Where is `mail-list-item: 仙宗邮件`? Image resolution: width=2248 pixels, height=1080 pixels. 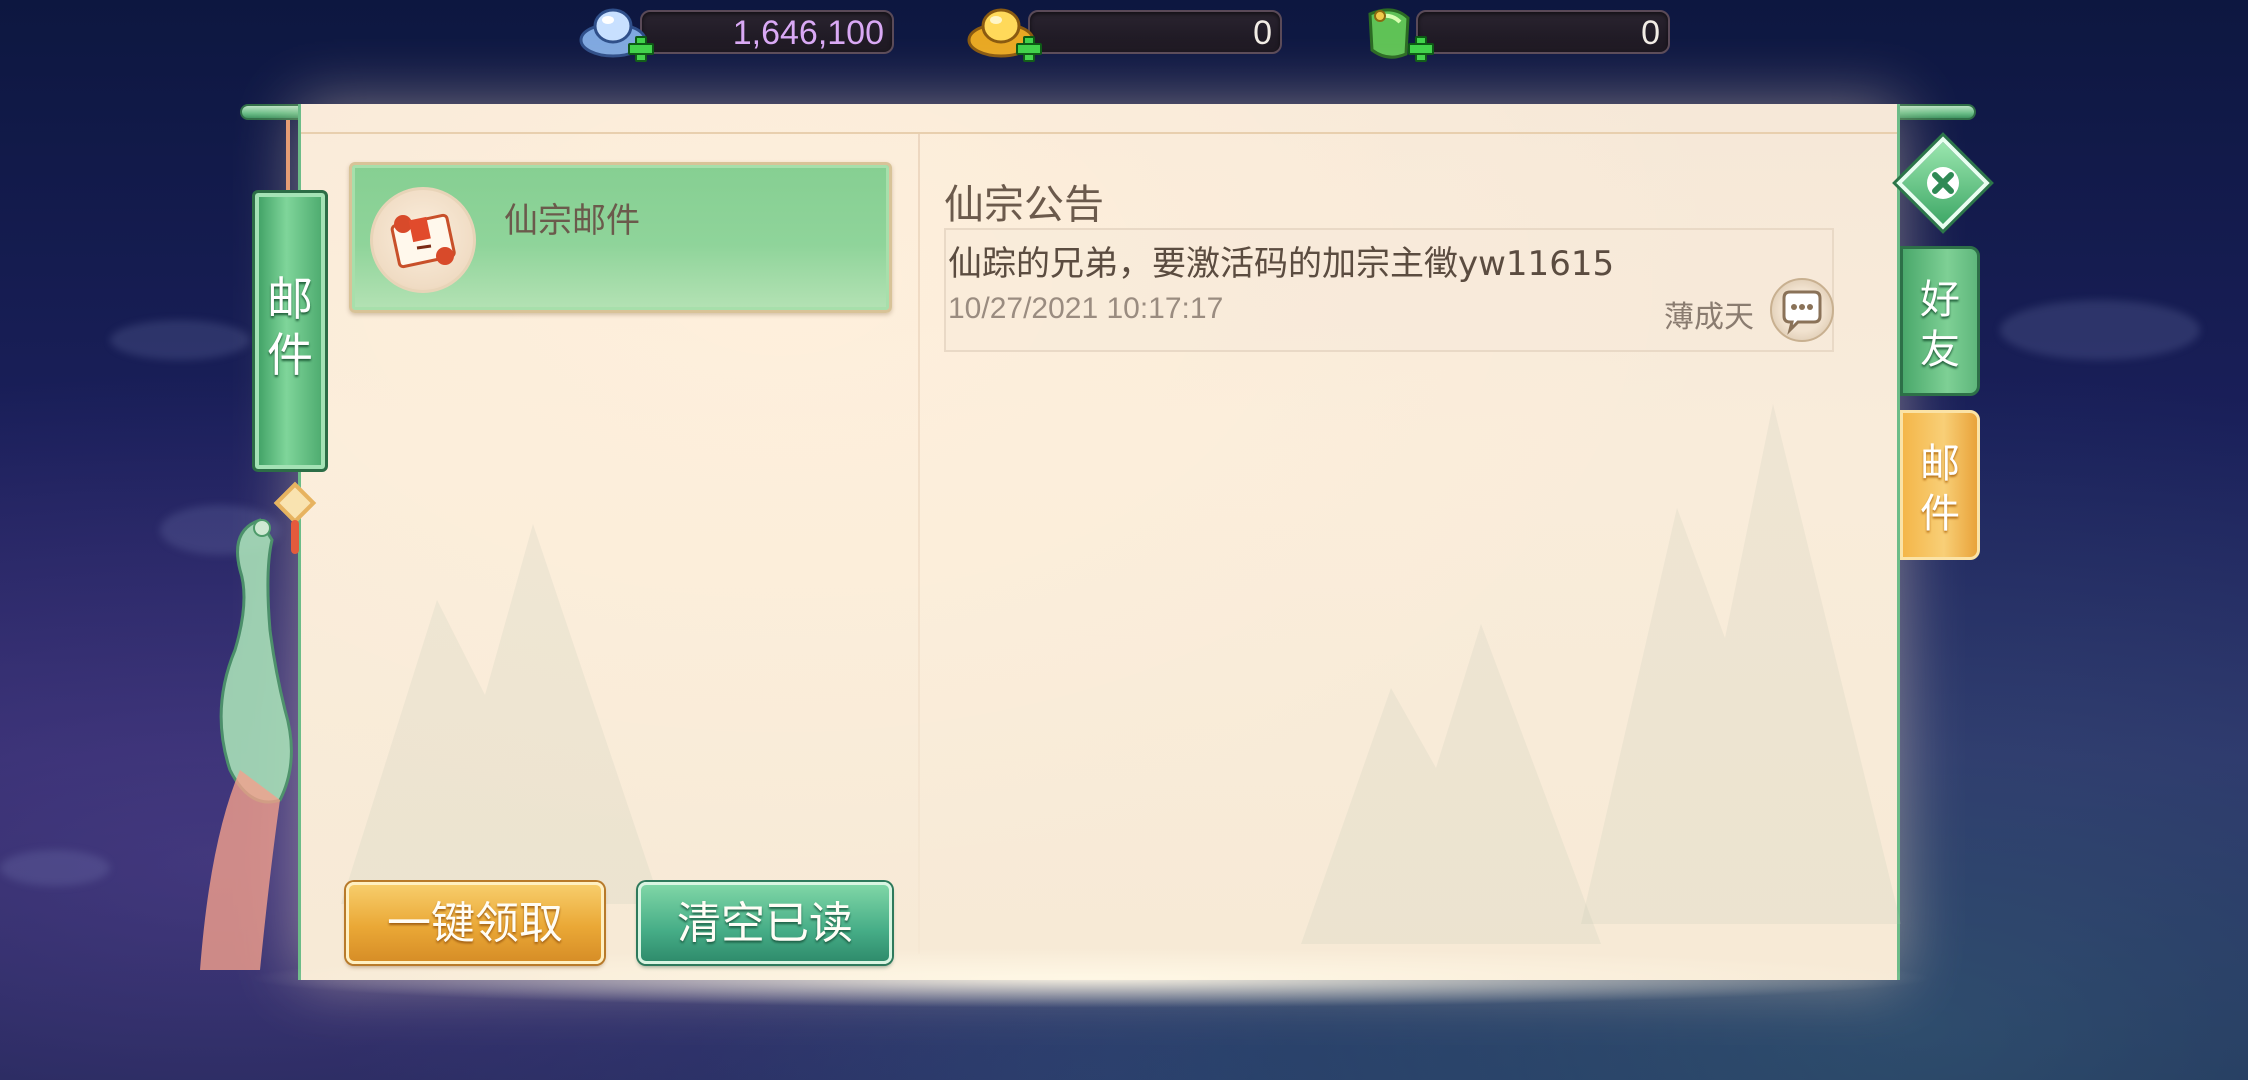
mail-list-item: 仙宗邮件 is located at coordinates (620, 237).